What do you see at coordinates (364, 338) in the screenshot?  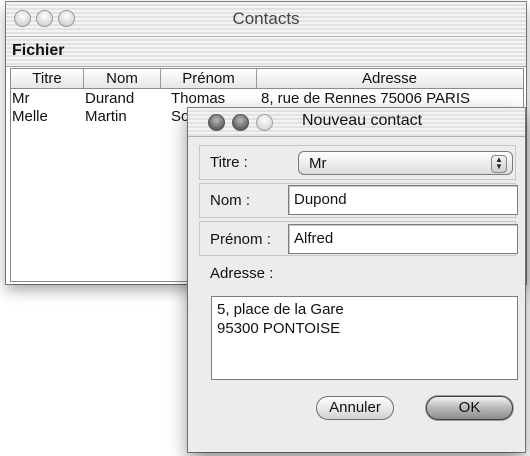 I see `adresse-field: 5, place de la Gare 95300 PONTOISE` at bounding box center [364, 338].